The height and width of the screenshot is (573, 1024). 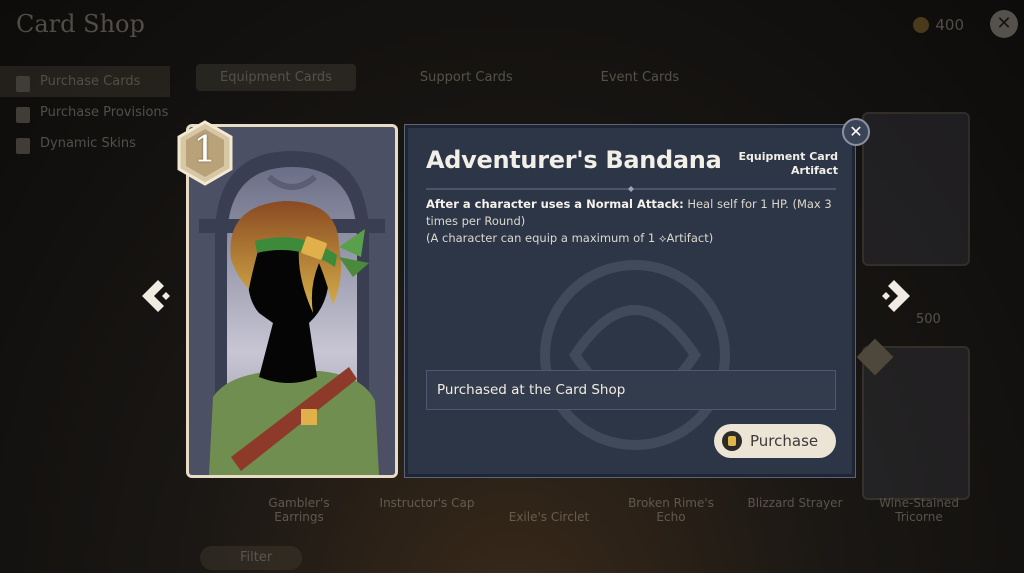 I want to click on shop-card-name: Wine-Stained Tricorne, so click(x=919, y=510).